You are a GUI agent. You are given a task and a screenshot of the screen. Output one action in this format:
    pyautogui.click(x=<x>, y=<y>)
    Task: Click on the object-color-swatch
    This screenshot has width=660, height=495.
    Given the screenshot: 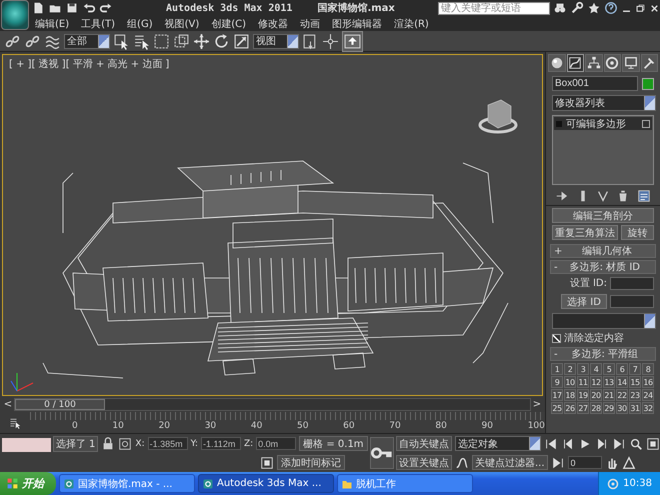 What is the action you would take?
    pyautogui.click(x=648, y=84)
    